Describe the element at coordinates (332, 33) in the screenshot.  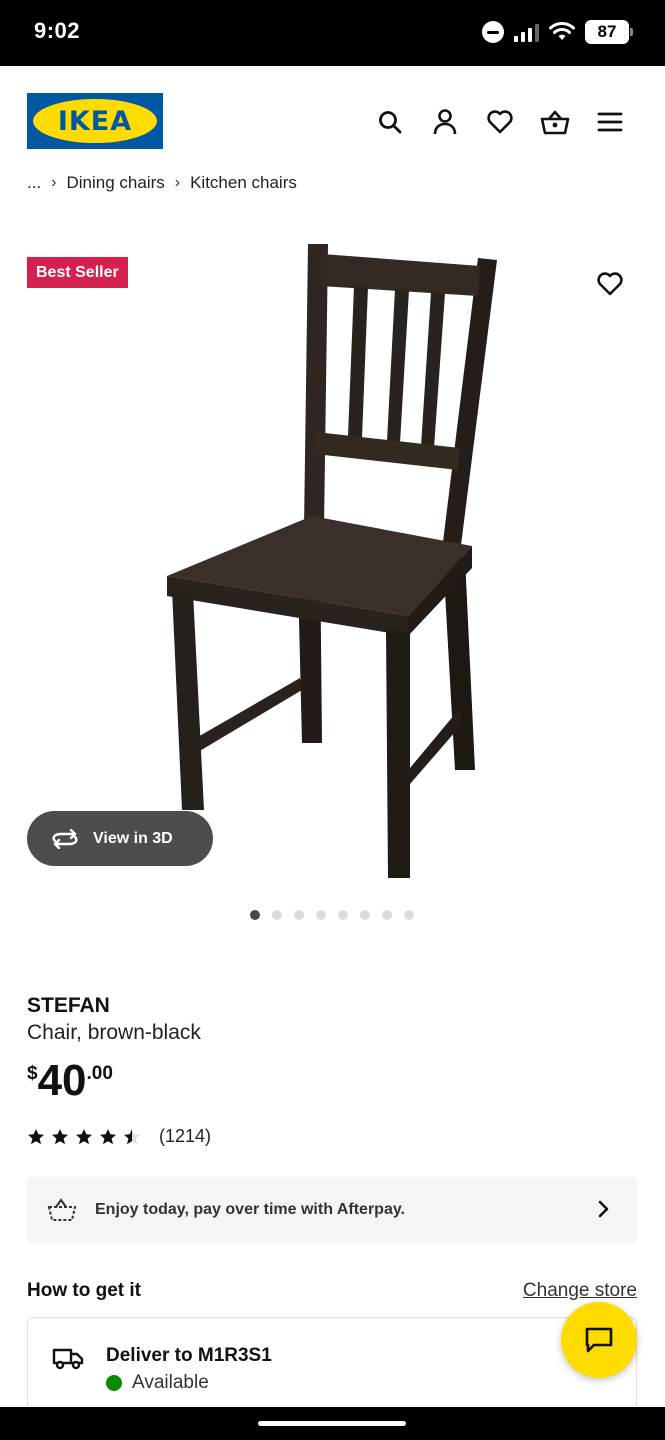
I see `status-bar: 9:02 87` at that location.